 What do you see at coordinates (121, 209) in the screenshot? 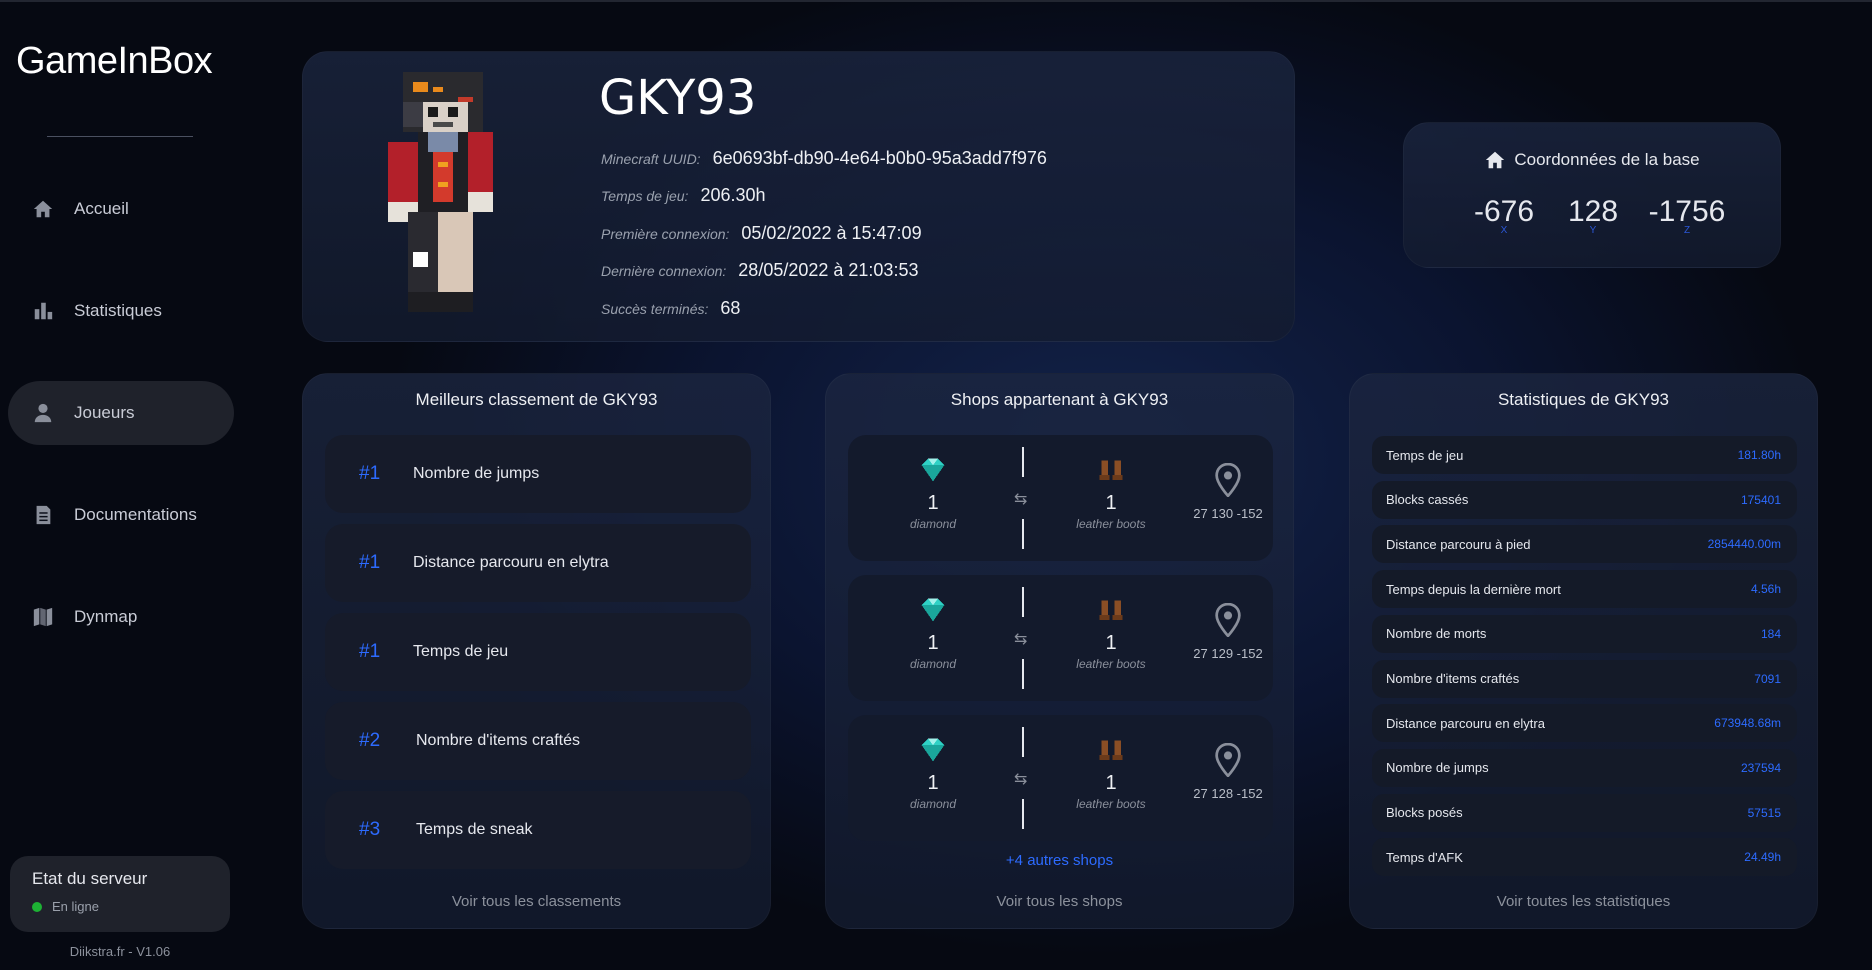
I see `sidebar-item-accueil: Accueil` at bounding box center [121, 209].